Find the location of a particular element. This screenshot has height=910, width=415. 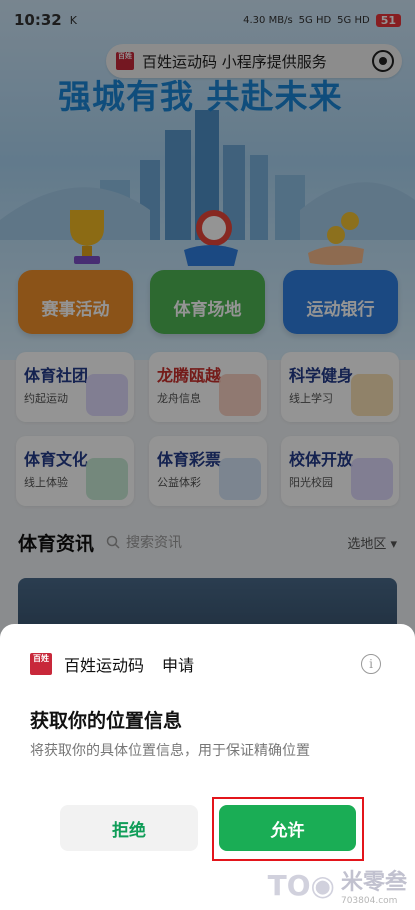

watermark-text: 米零叁 703804.com is located at coordinates (374, 885).